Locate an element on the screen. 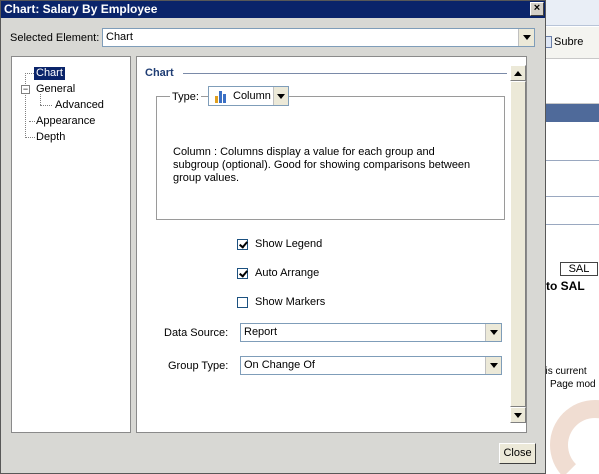 The width and height of the screenshot is (599, 474). background-message-line1: t is current is located at coordinates (563, 371).